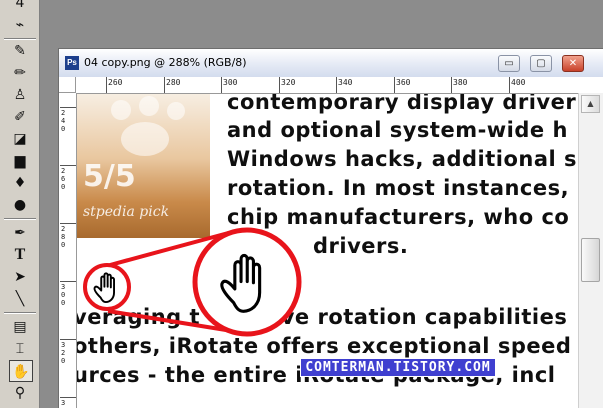 Image resolution: width=603 pixels, height=408 pixels. Describe the element at coordinates (398, 188) in the screenshot. I see `text-line: rotation. In most instances,` at that location.